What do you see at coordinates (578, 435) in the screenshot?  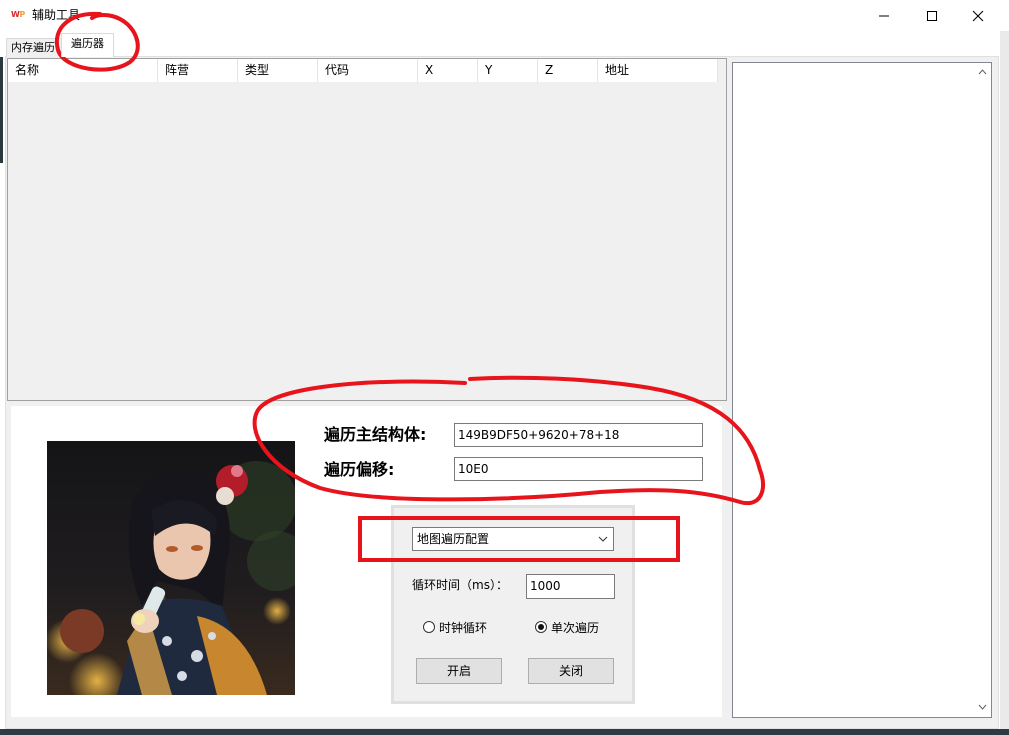 I see `struct-input: 149B9DF50+9620+78+18` at bounding box center [578, 435].